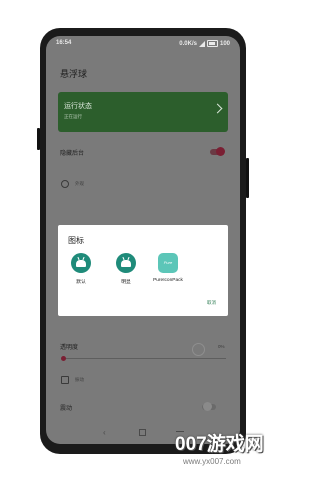 The width and height of the screenshot is (320, 480). I want to click on palette-icon, so click(65, 184).